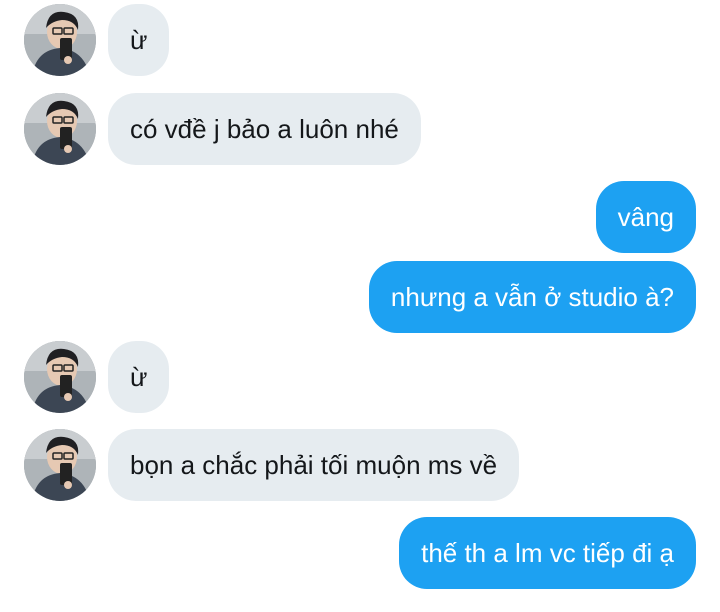  Describe the element at coordinates (645, 217) in the screenshot. I see `message-bubble-outgoing: vâng` at that location.